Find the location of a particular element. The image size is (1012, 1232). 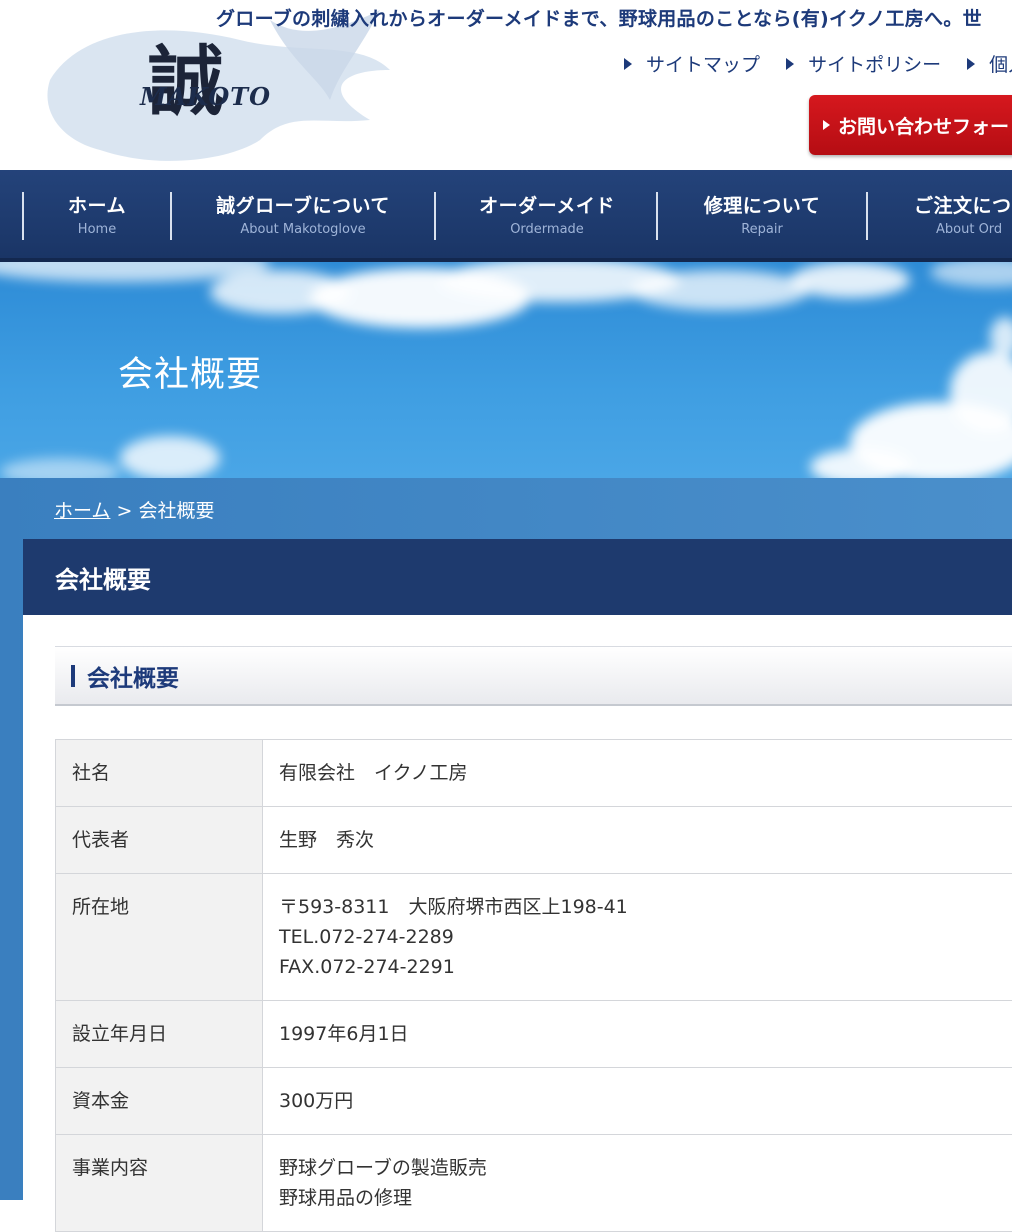

table-row: 代表者 生野 秀次 is located at coordinates (534, 840).